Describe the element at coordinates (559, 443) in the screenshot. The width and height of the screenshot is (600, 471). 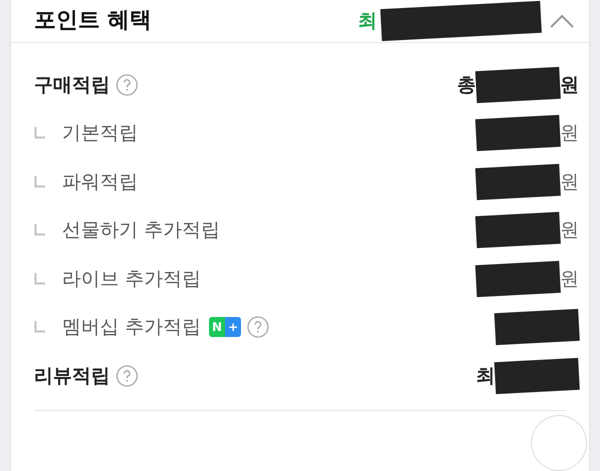
I see `circle-button` at that location.